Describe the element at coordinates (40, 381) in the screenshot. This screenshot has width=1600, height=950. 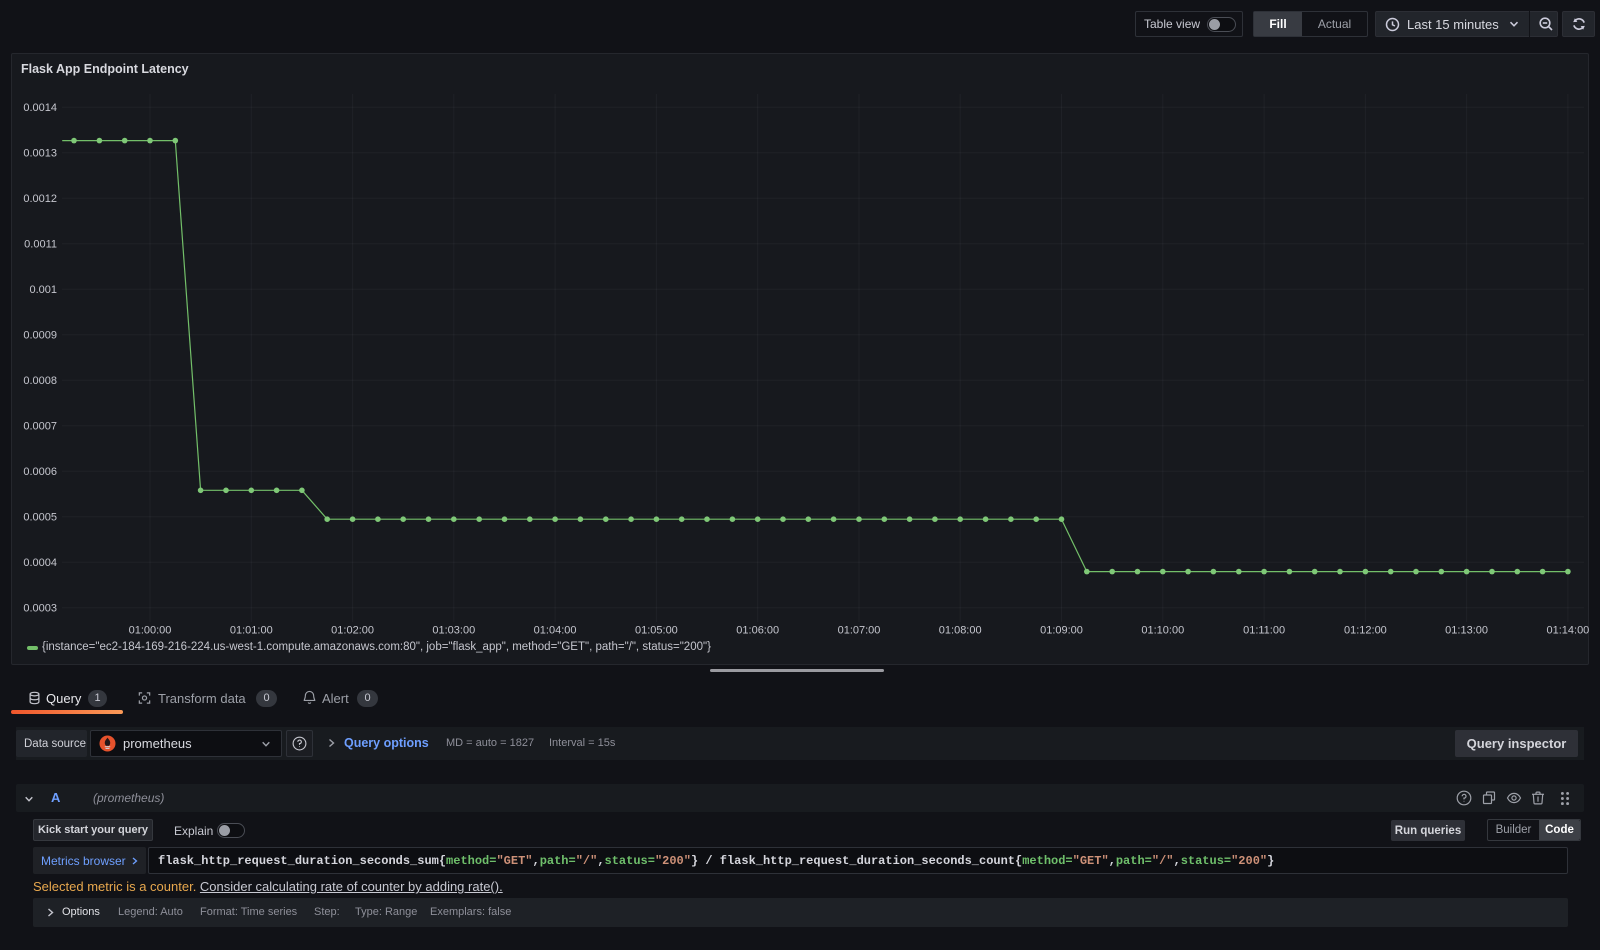
I see `svg-text: 0.0008` at that location.